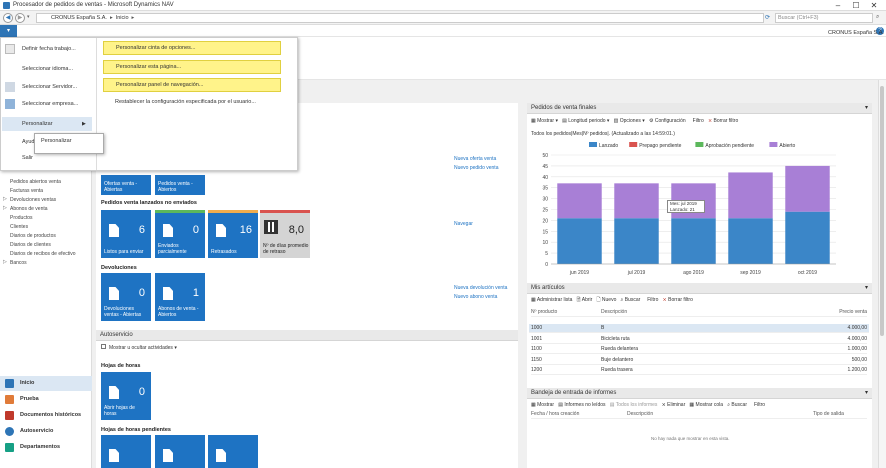 The image size is (886, 468). Describe the element at coordinates (699, 328) in the screenshot. I see `table-row: 1000 B 4.000,00` at that location.